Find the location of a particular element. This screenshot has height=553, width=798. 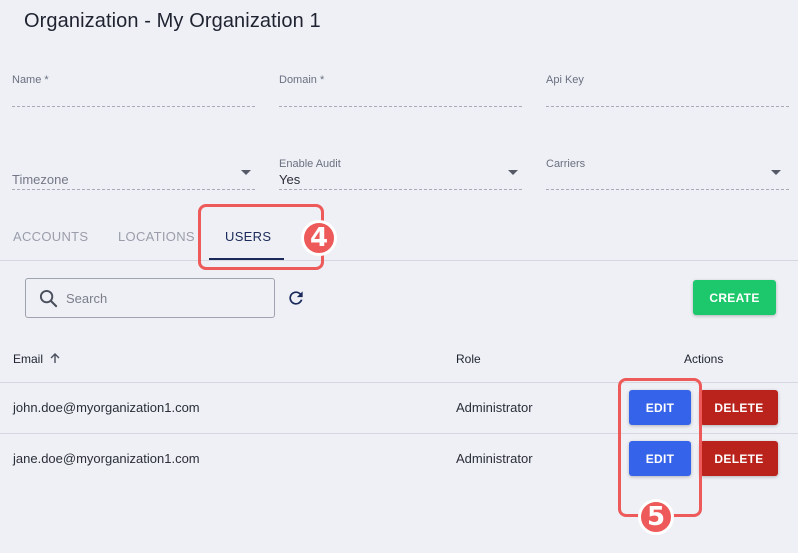

enable-audit-underline is located at coordinates (400, 189).